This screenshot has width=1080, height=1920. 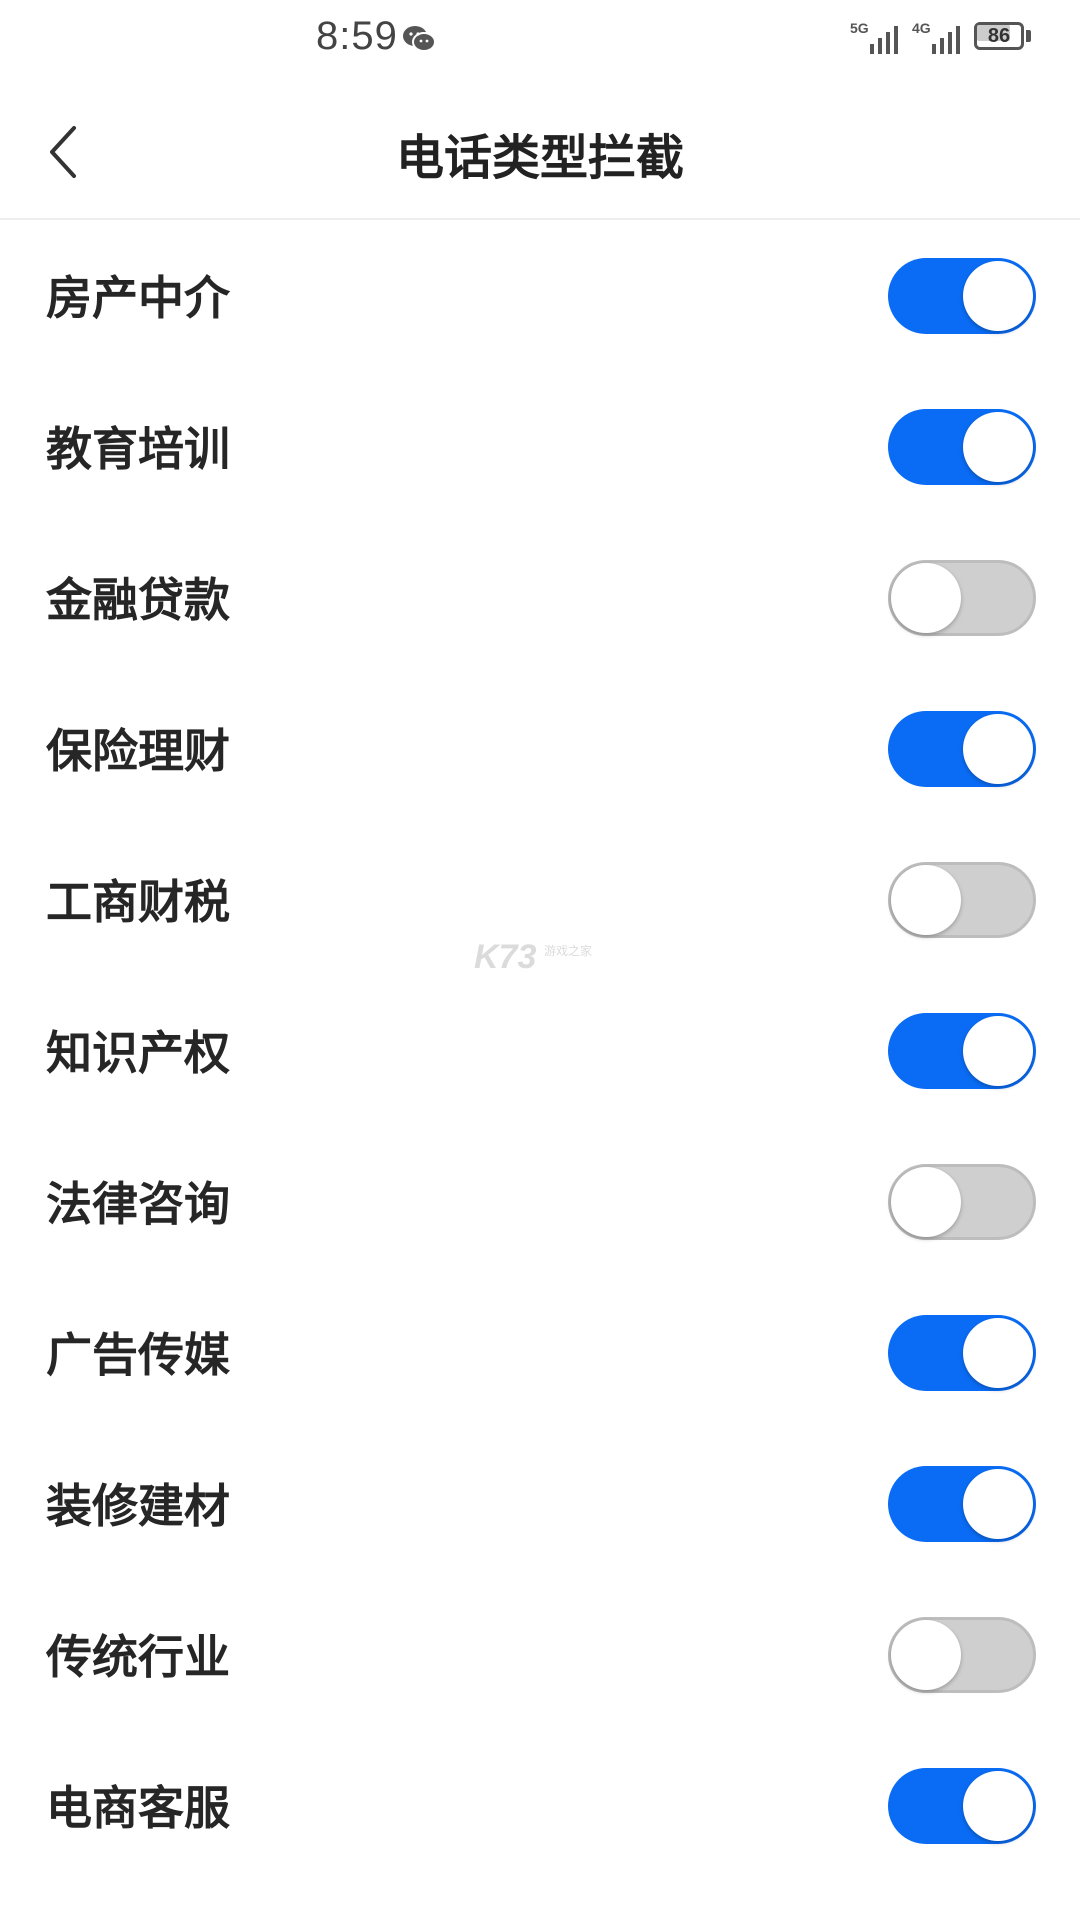 What do you see at coordinates (568, 951) in the screenshot?
I see `watermark-small-text: 游戏之家` at bounding box center [568, 951].